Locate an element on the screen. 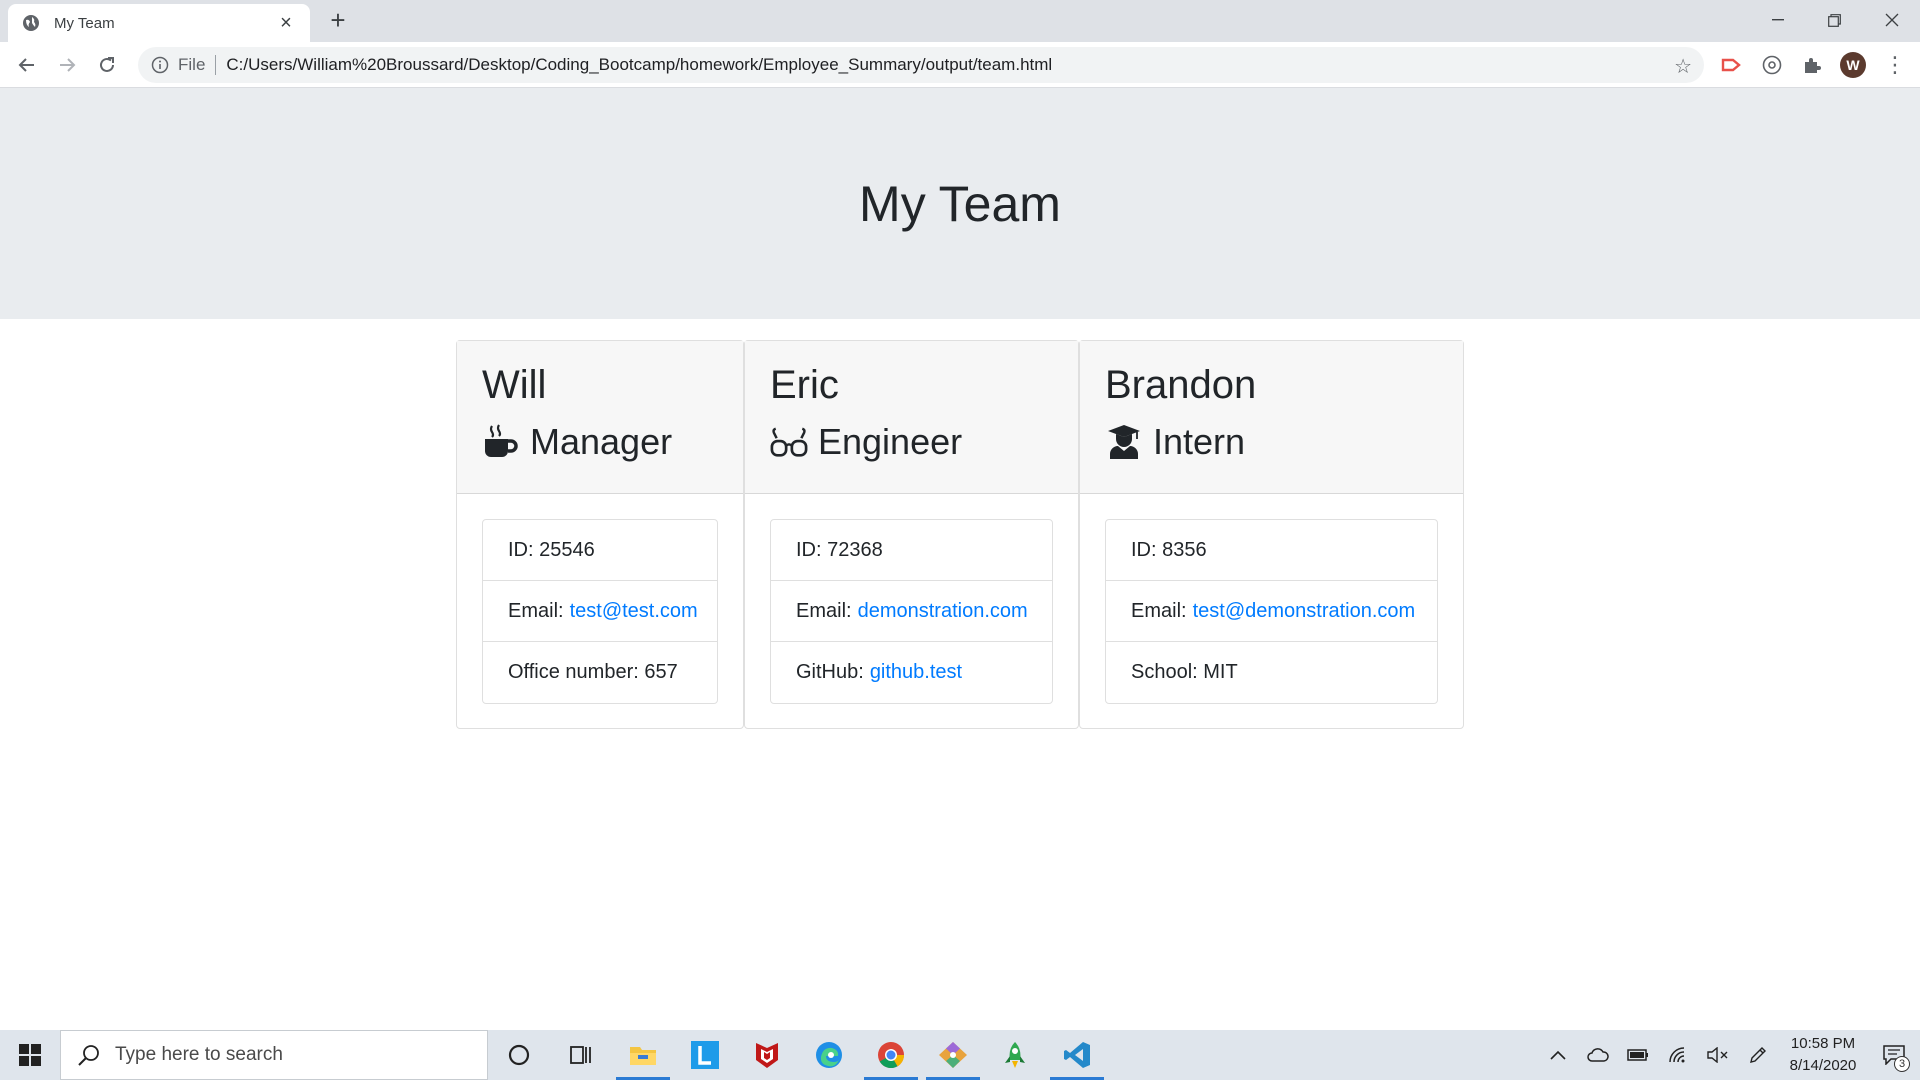 This screenshot has height=1080, width=1920. forward-button is located at coordinates (67, 65).